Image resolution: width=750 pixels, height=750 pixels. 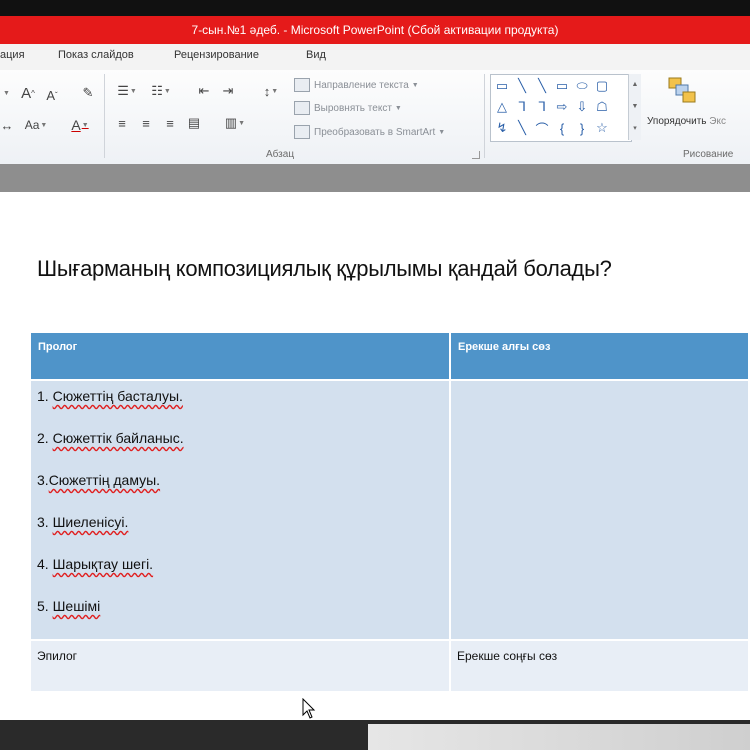 I want to click on shapes-gallery-scroll: ▲ ▼ ▾, so click(x=634, y=107).